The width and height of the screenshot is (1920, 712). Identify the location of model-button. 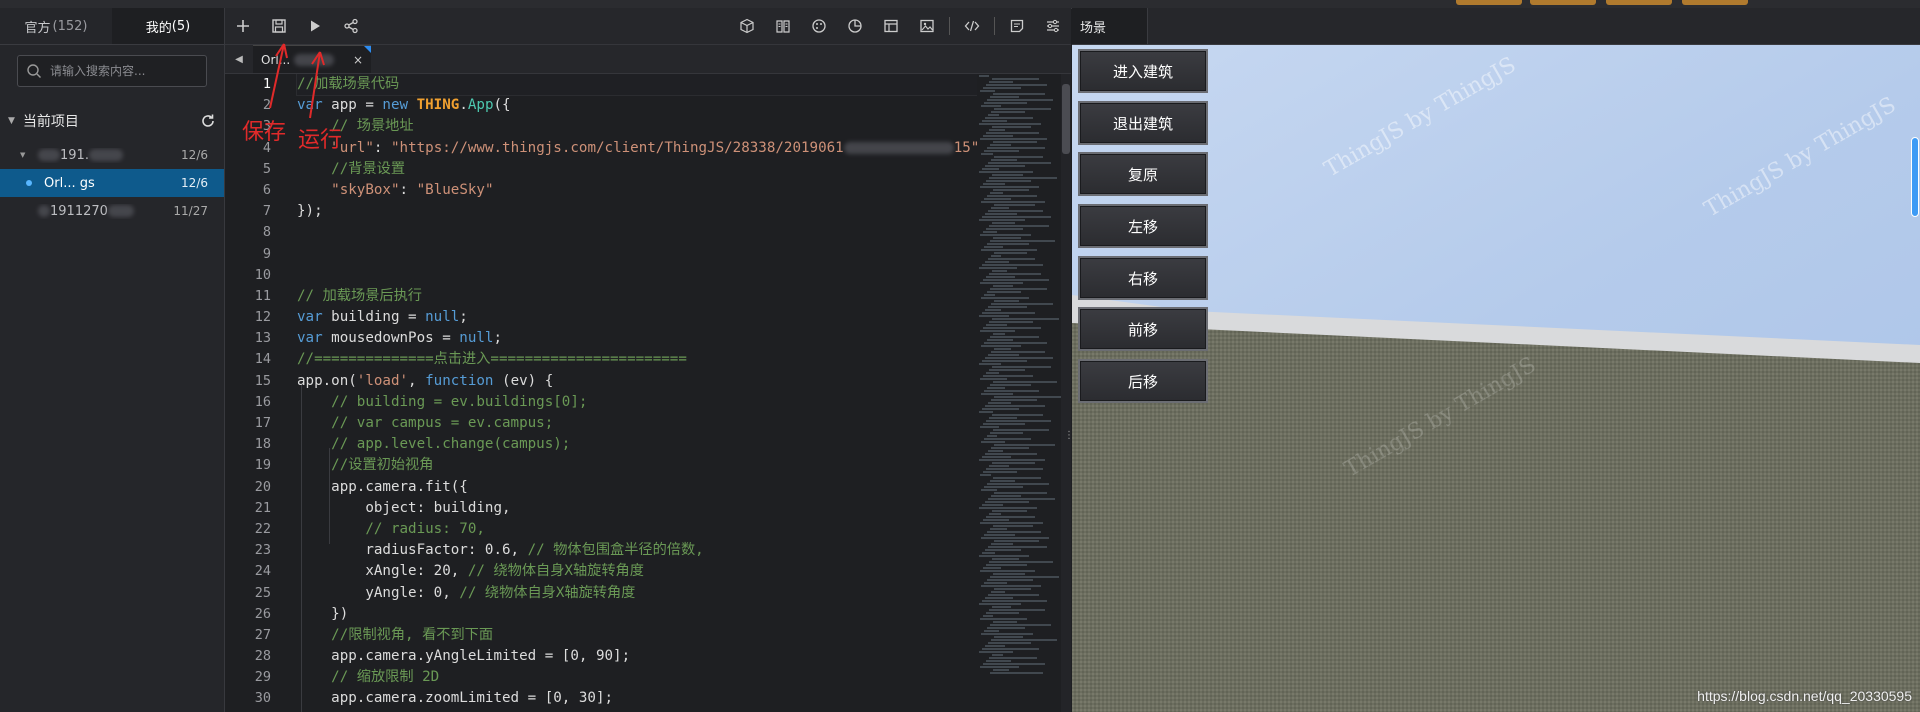
(747, 26).